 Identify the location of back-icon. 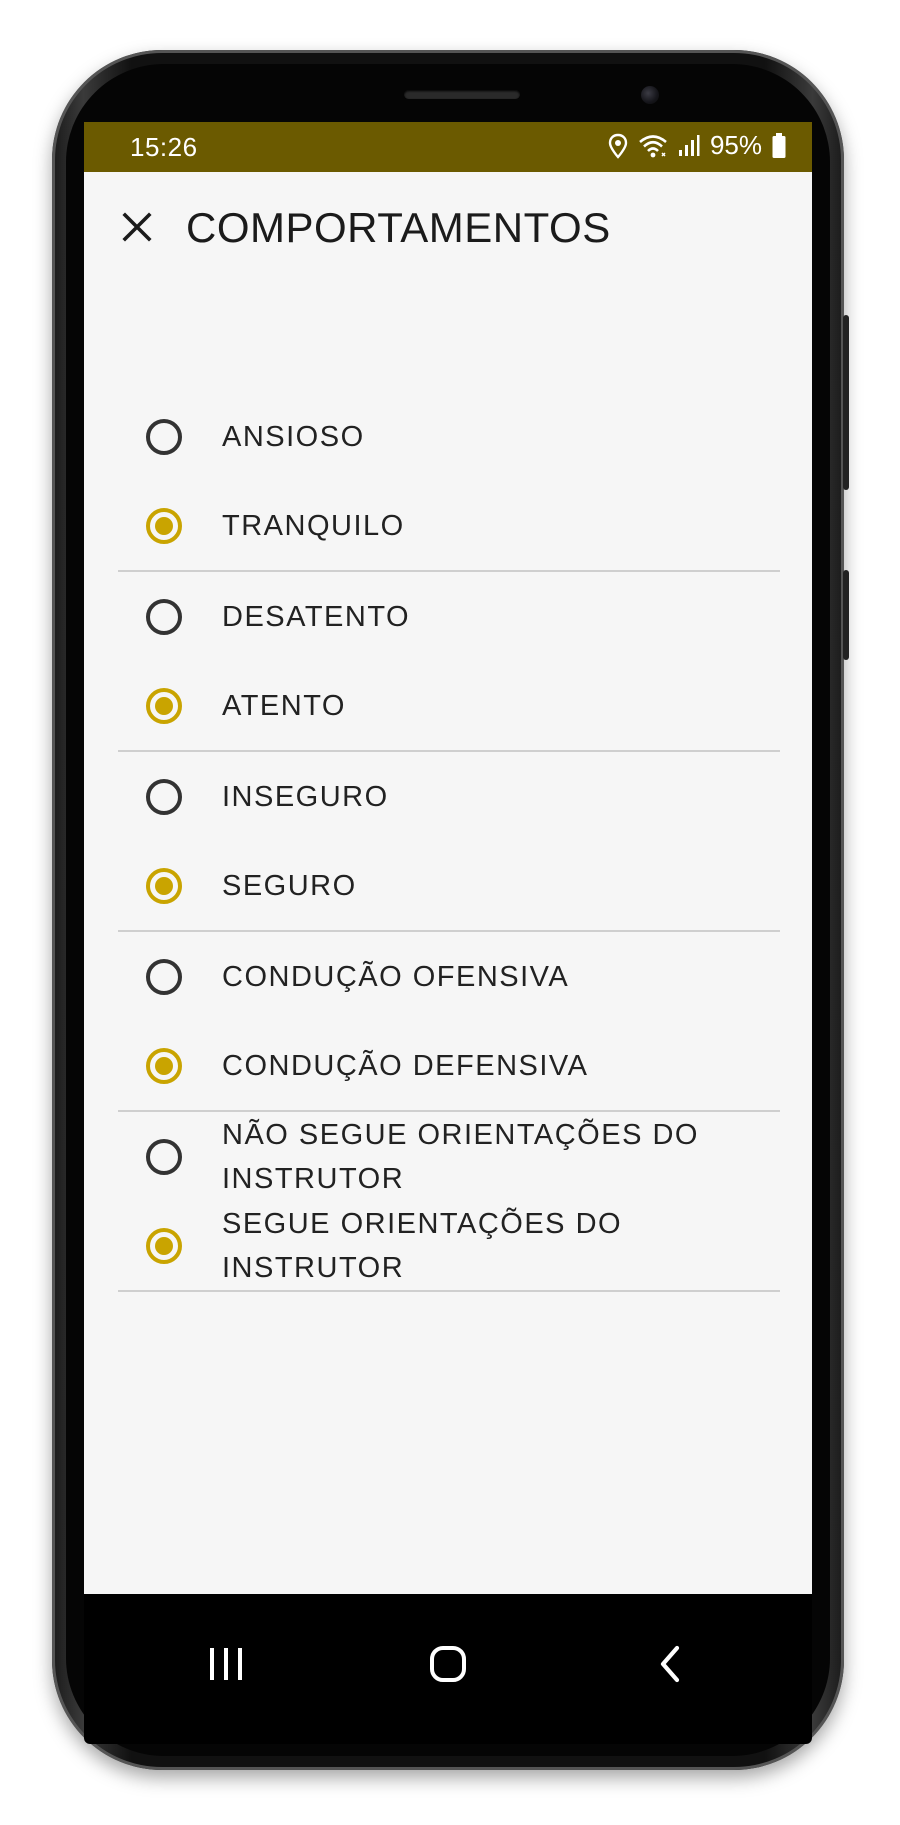
(670, 1664).